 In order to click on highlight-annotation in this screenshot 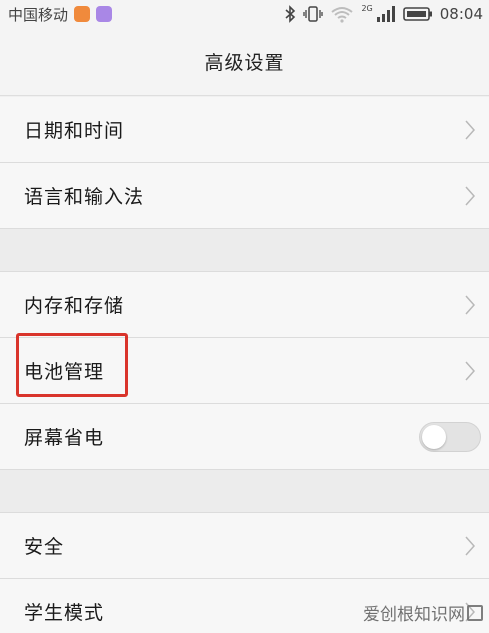, I will do `click(72, 365)`.